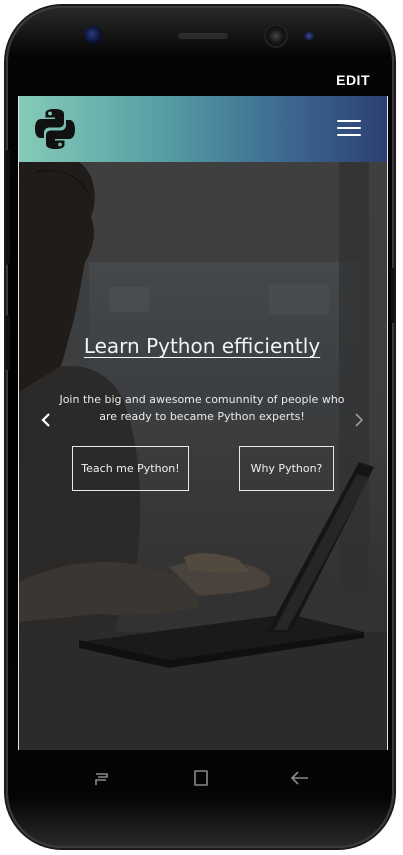  I want to click on why-python-button: Why Python?, so click(286, 468).